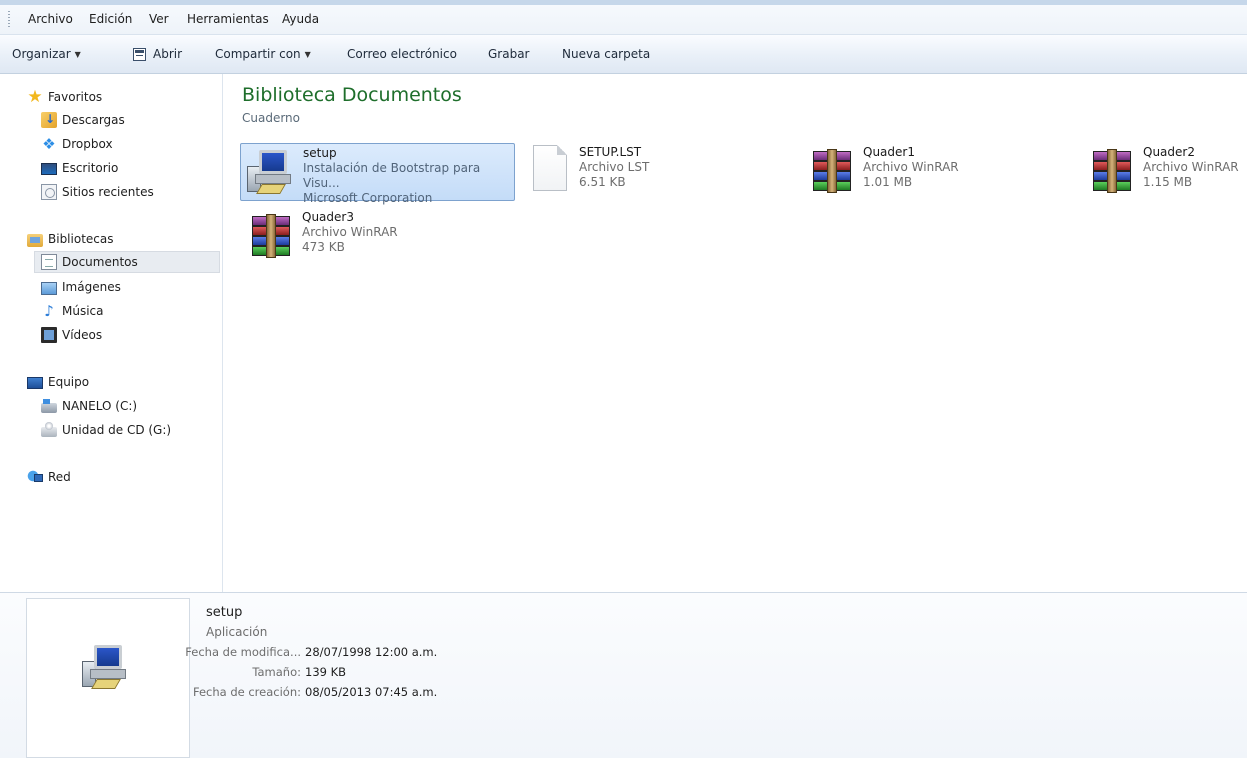 The image size is (1247, 758). I want to click on desktop-icon, so click(49, 169).